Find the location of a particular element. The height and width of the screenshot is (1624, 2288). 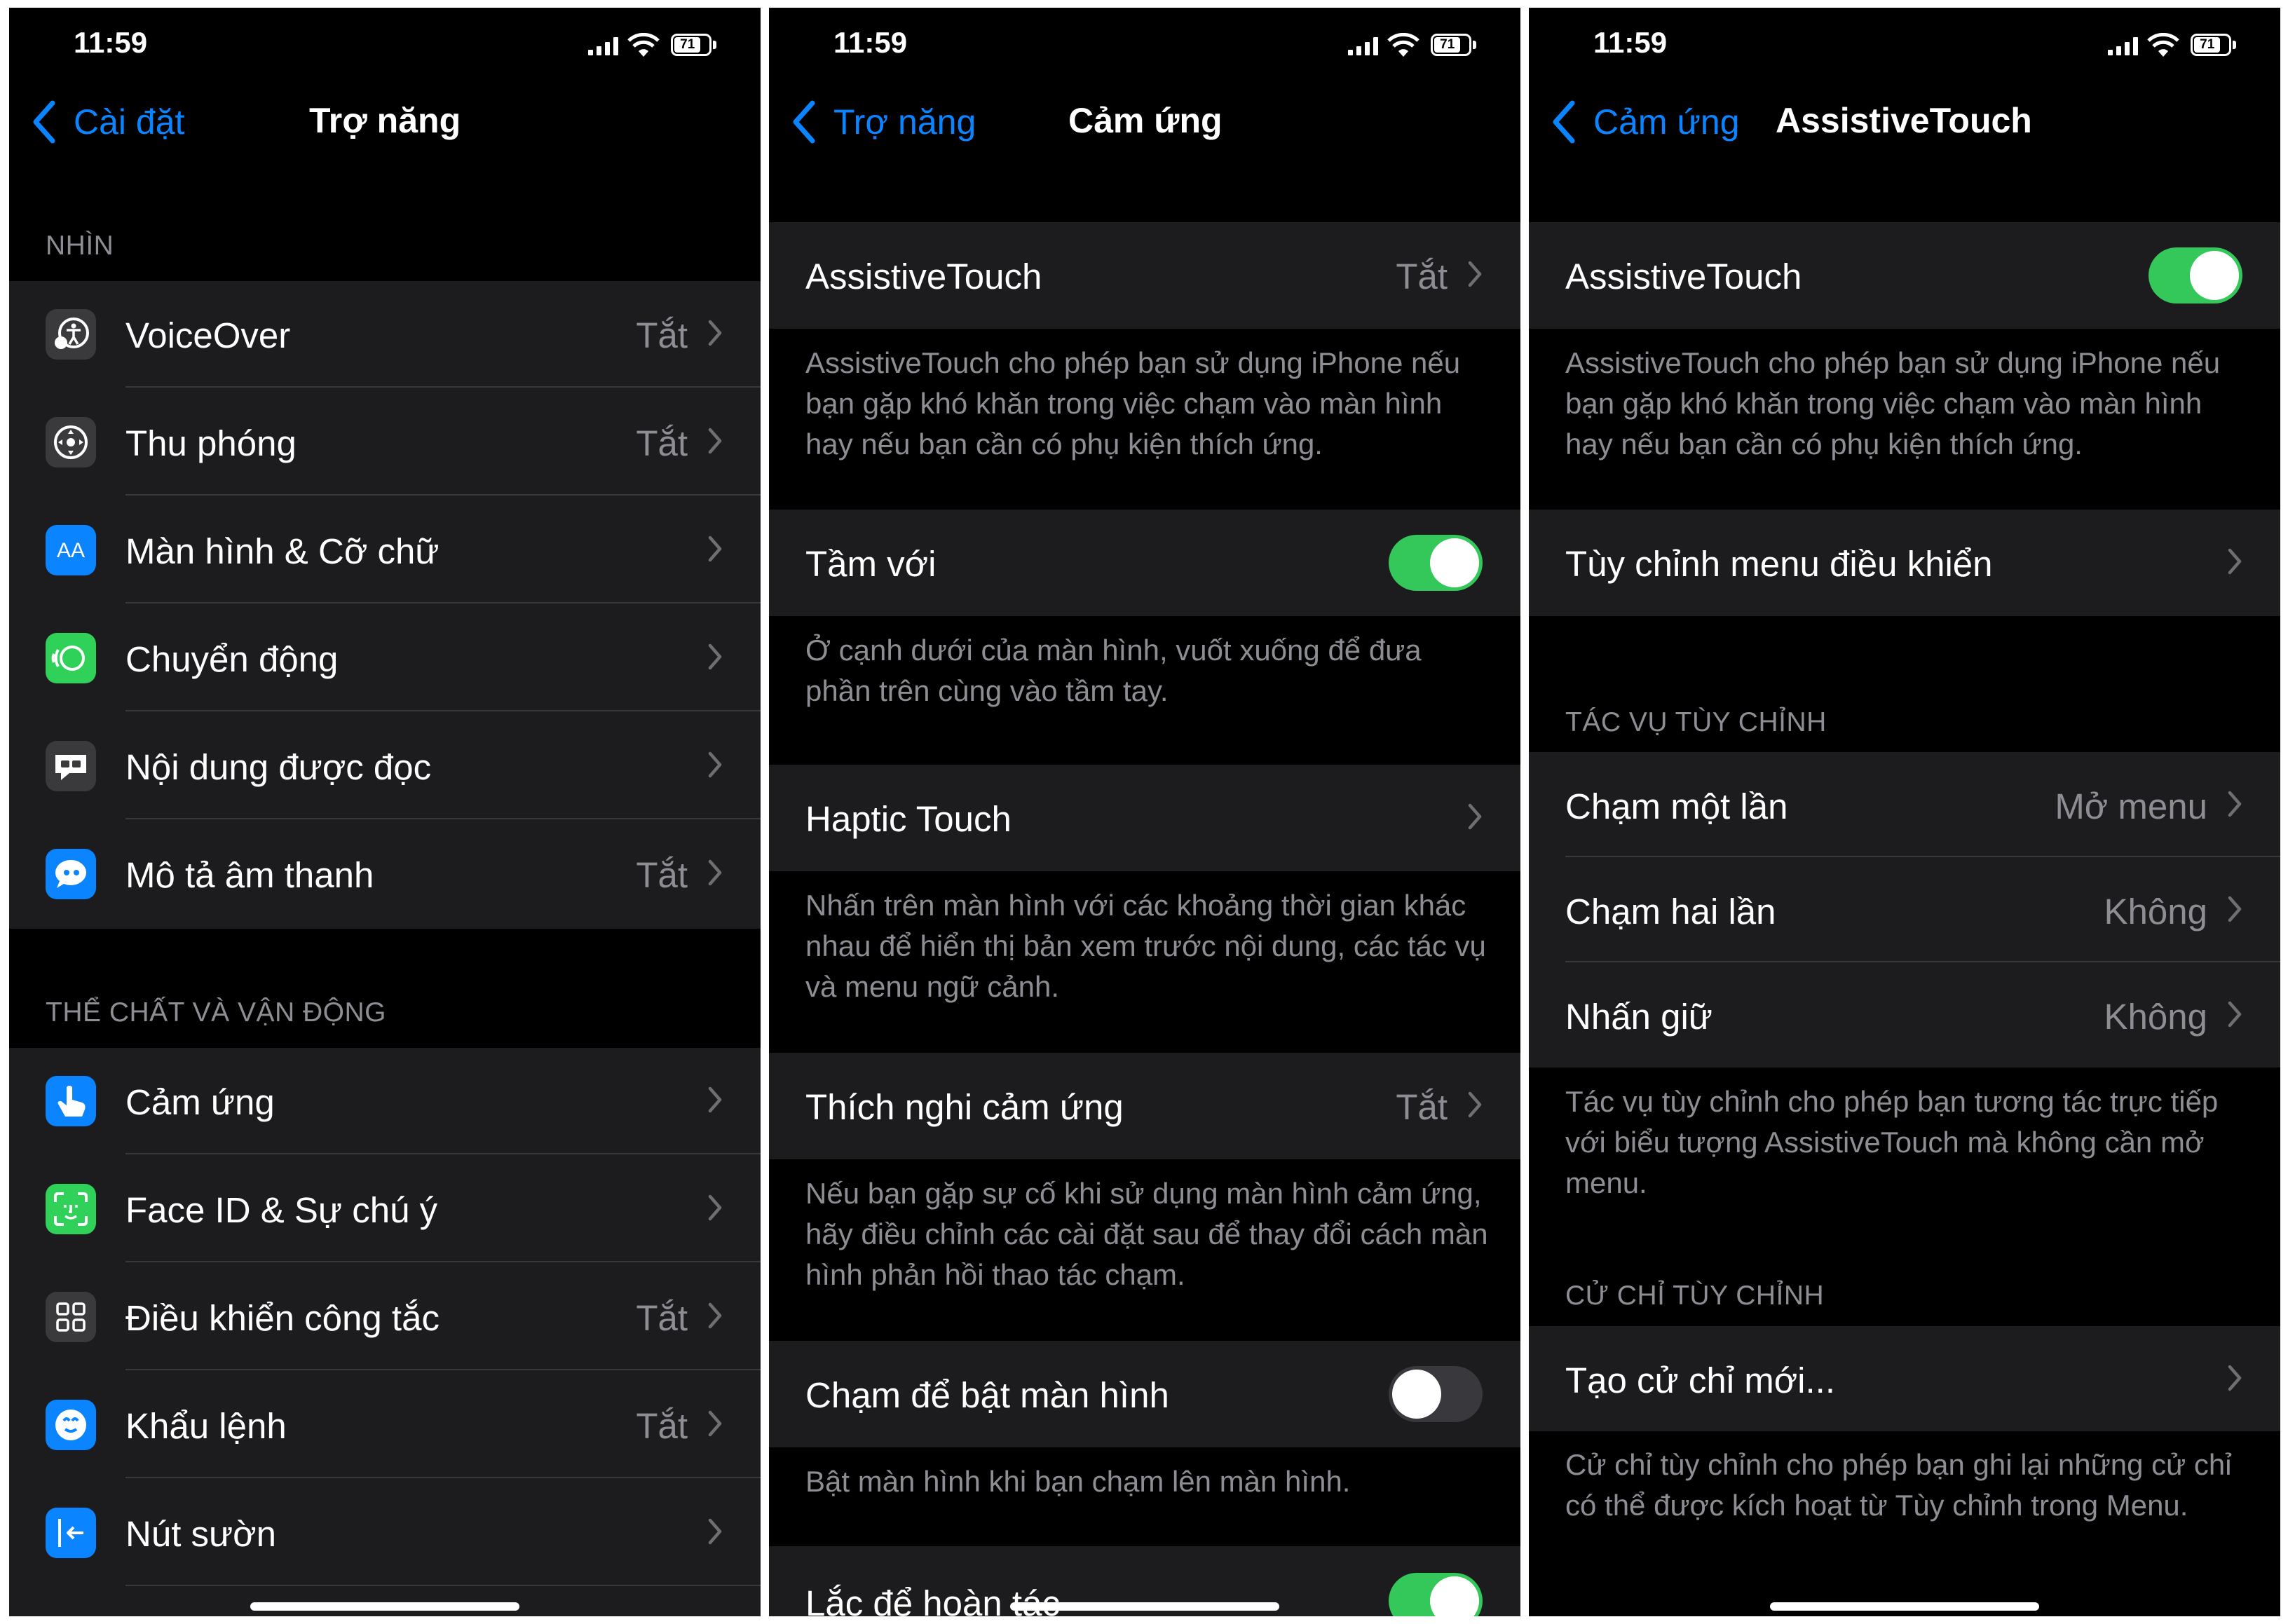

row-value: Không is located at coordinates (2155, 1017).